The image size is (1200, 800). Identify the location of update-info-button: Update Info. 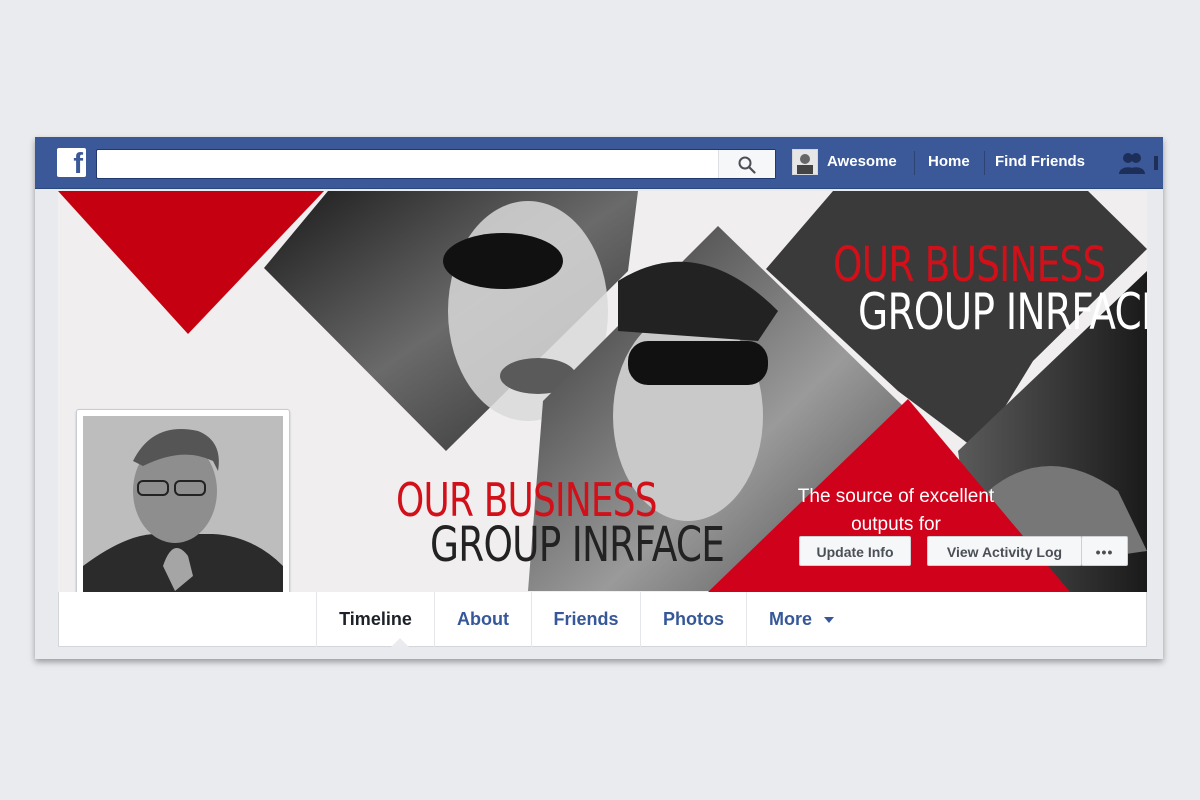
(855, 551).